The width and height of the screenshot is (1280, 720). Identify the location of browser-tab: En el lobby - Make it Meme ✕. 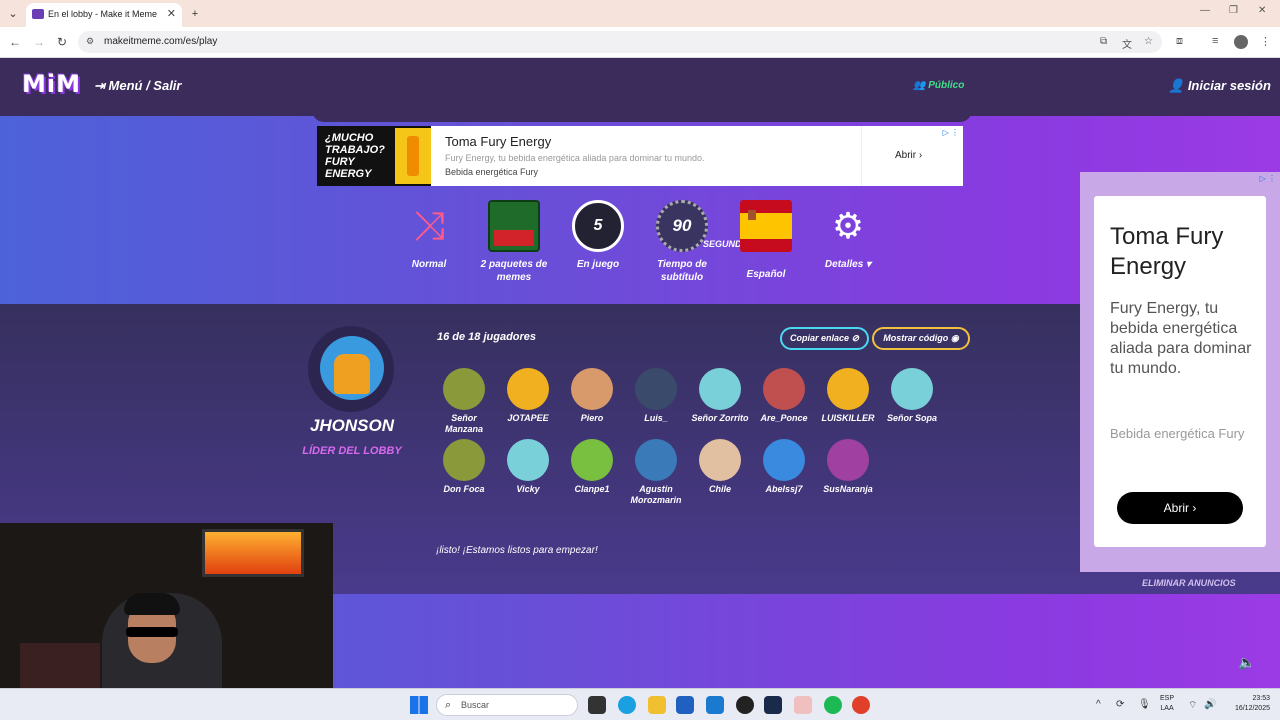
(104, 15).